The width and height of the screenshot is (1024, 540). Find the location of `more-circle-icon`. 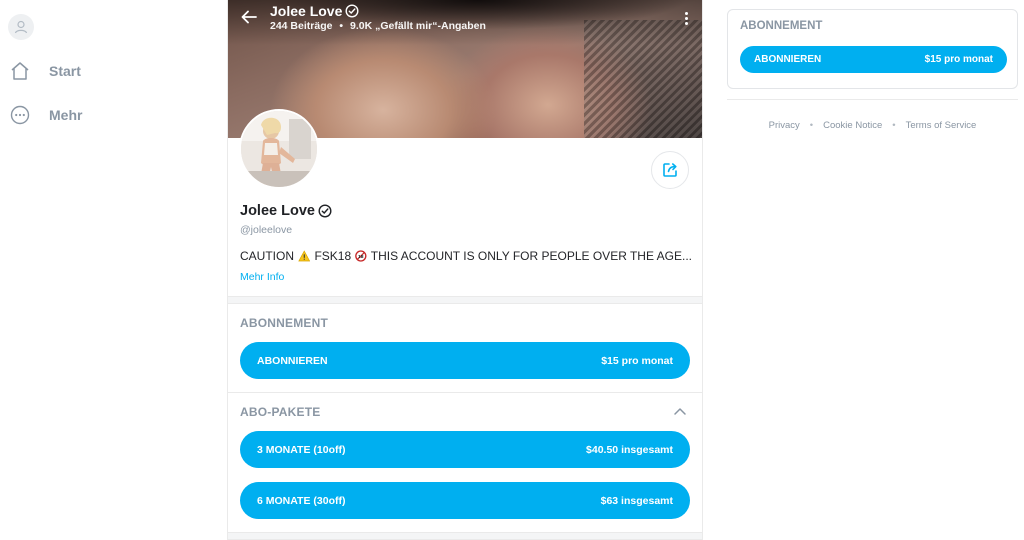

more-circle-icon is located at coordinates (20, 115).